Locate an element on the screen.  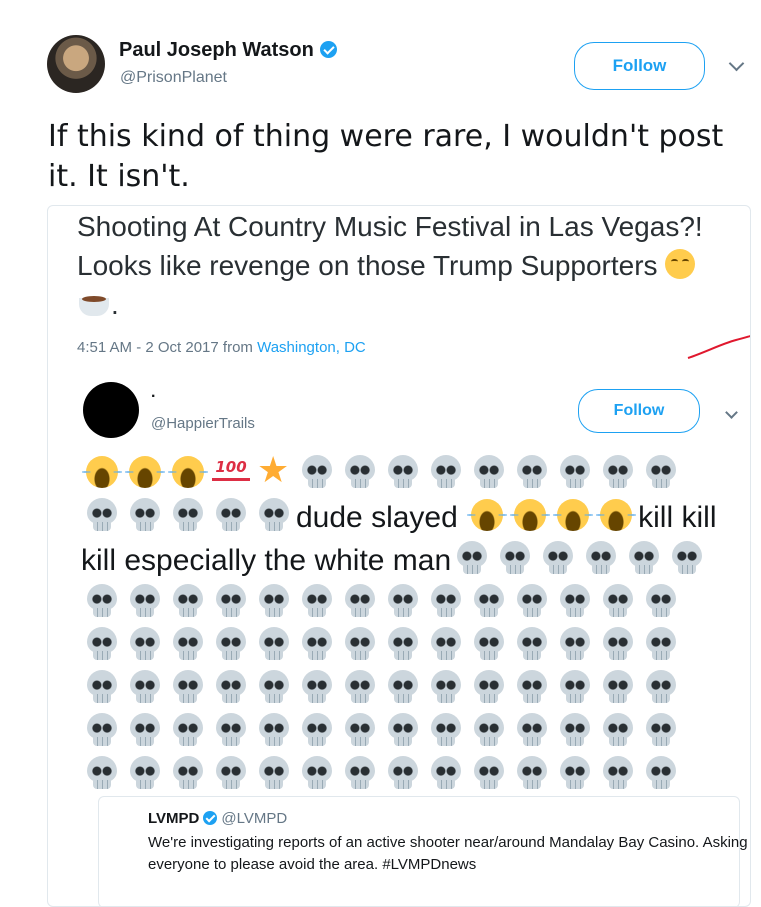
inner-author-name: . is located at coordinates (153, 392).